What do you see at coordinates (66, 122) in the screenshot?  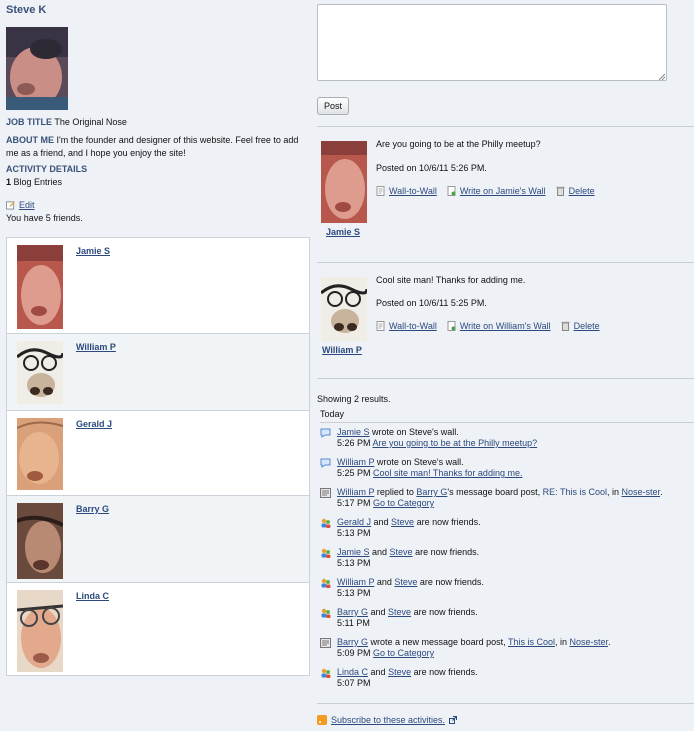 I see `job-title-row: JOB TITLE The Original Nose` at bounding box center [66, 122].